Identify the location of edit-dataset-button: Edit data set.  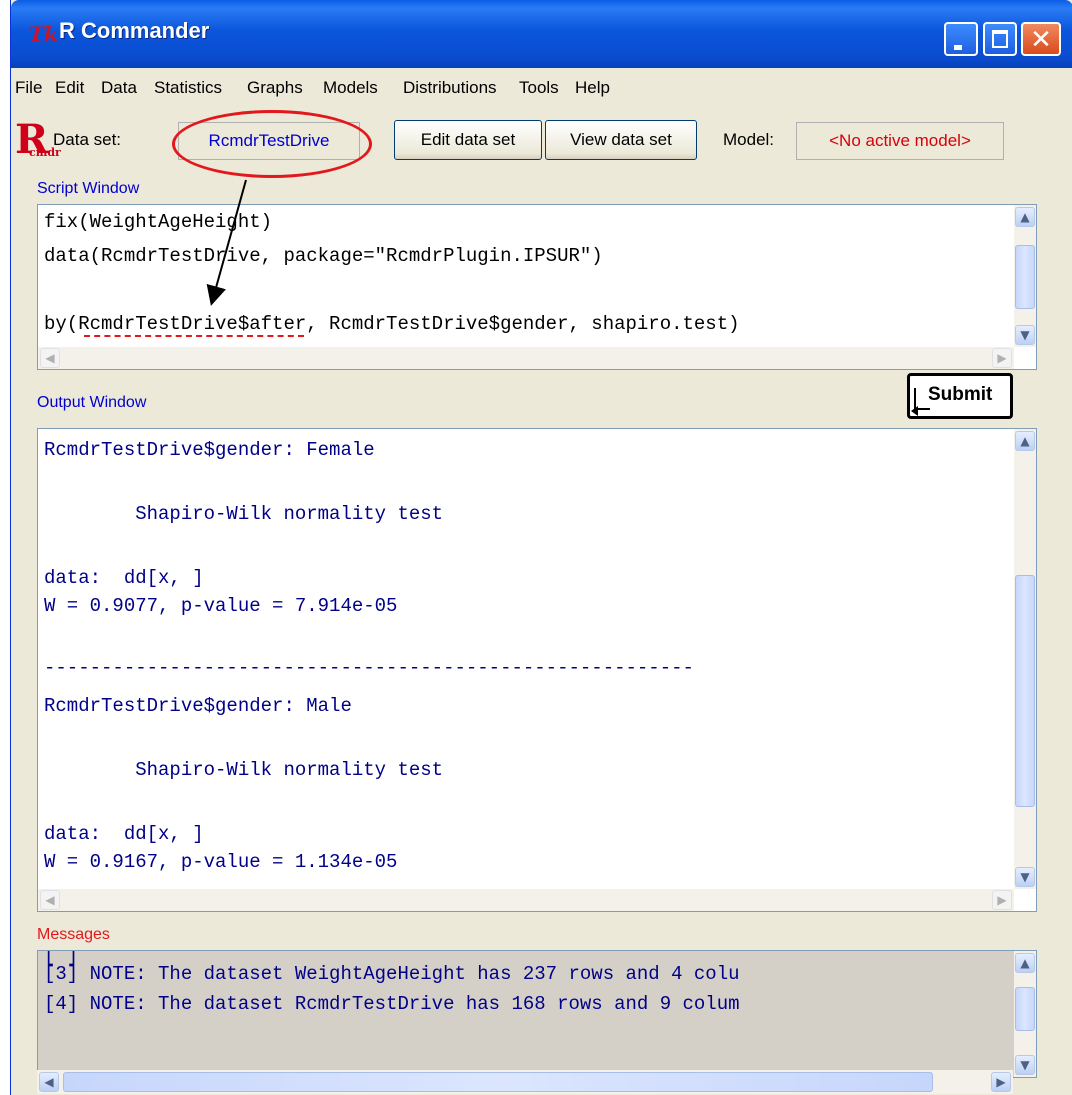
(468, 140).